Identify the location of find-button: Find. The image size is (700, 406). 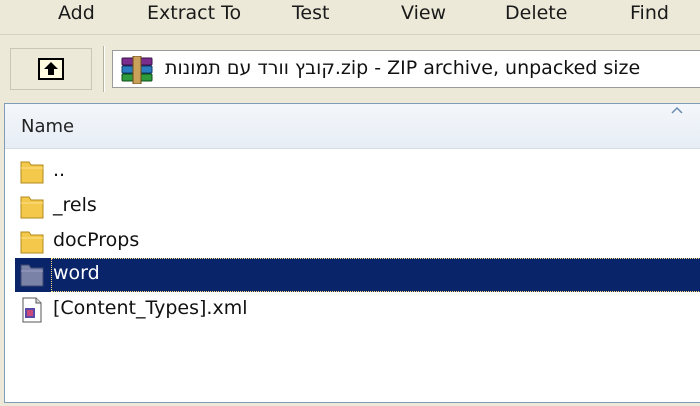
(649, 13).